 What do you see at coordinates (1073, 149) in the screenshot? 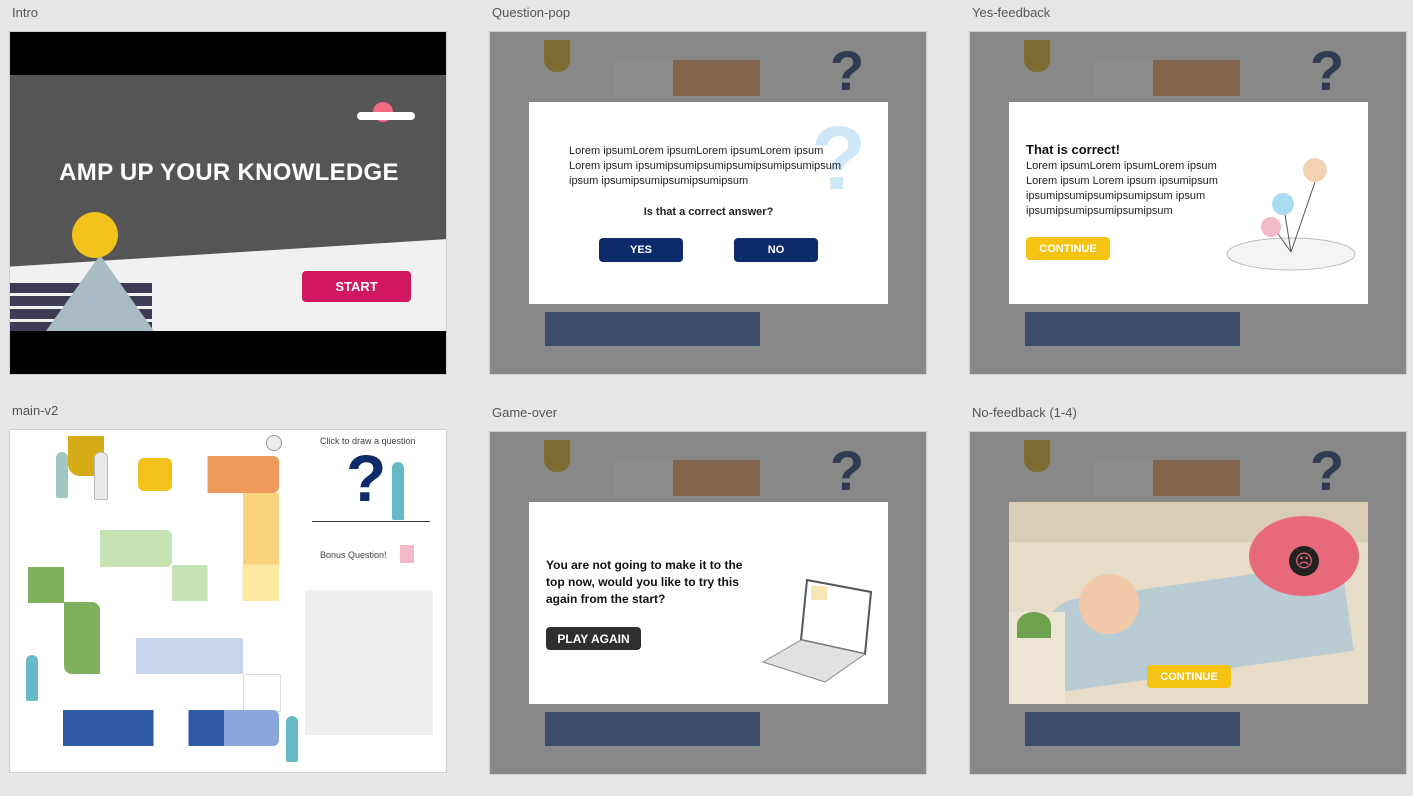
I see `feedback-heading: That is correct!` at bounding box center [1073, 149].